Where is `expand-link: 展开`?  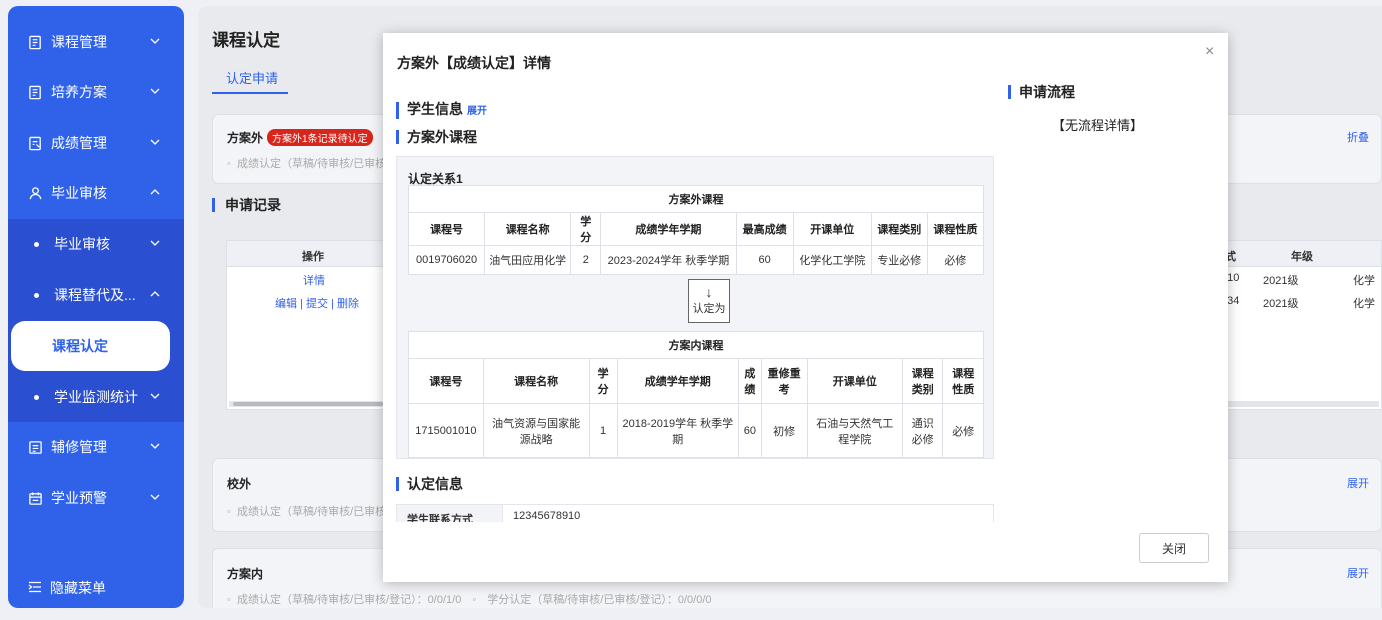 expand-link: 展开 is located at coordinates (477, 111).